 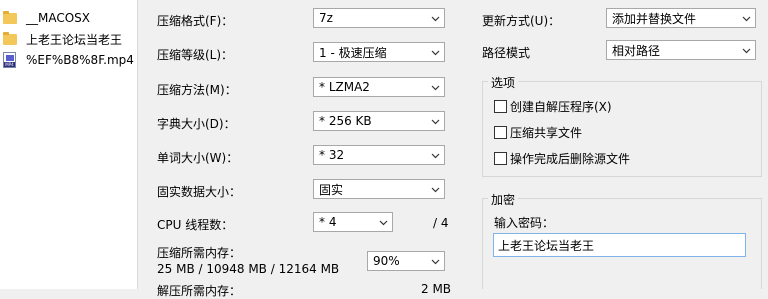 What do you see at coordinates (198, 158) in the screenshot?
I see `word-size-label: 单词大小(W)：` at bounding box center [198, 158].